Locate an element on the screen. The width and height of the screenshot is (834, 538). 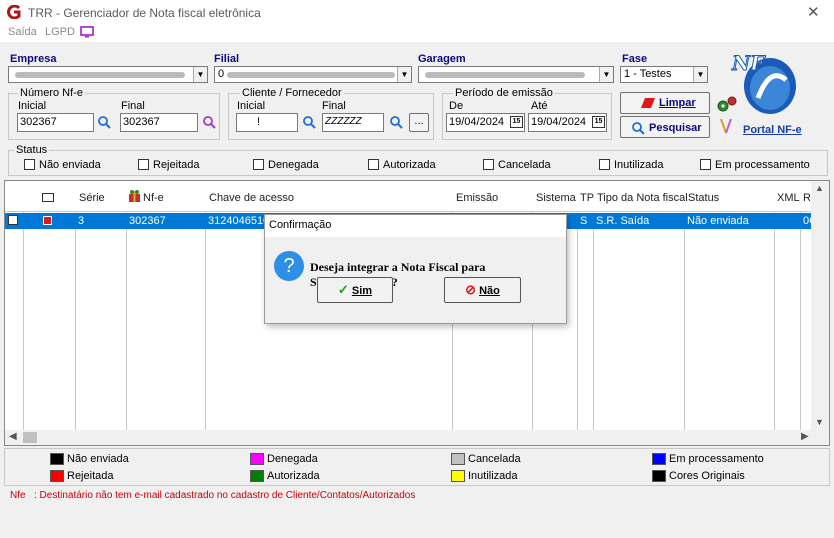
status-label-autorizada: Autorizada is located at coordinates (409, 165).